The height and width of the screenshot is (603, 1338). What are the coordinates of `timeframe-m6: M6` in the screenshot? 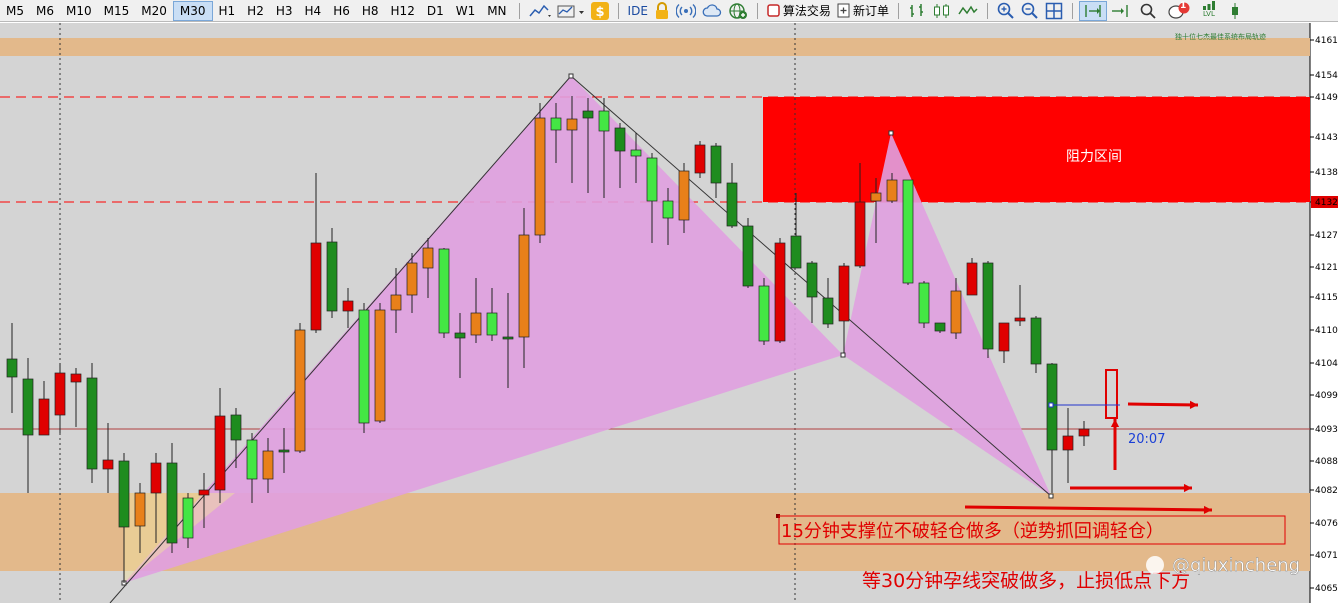 It's located at (45, 11).